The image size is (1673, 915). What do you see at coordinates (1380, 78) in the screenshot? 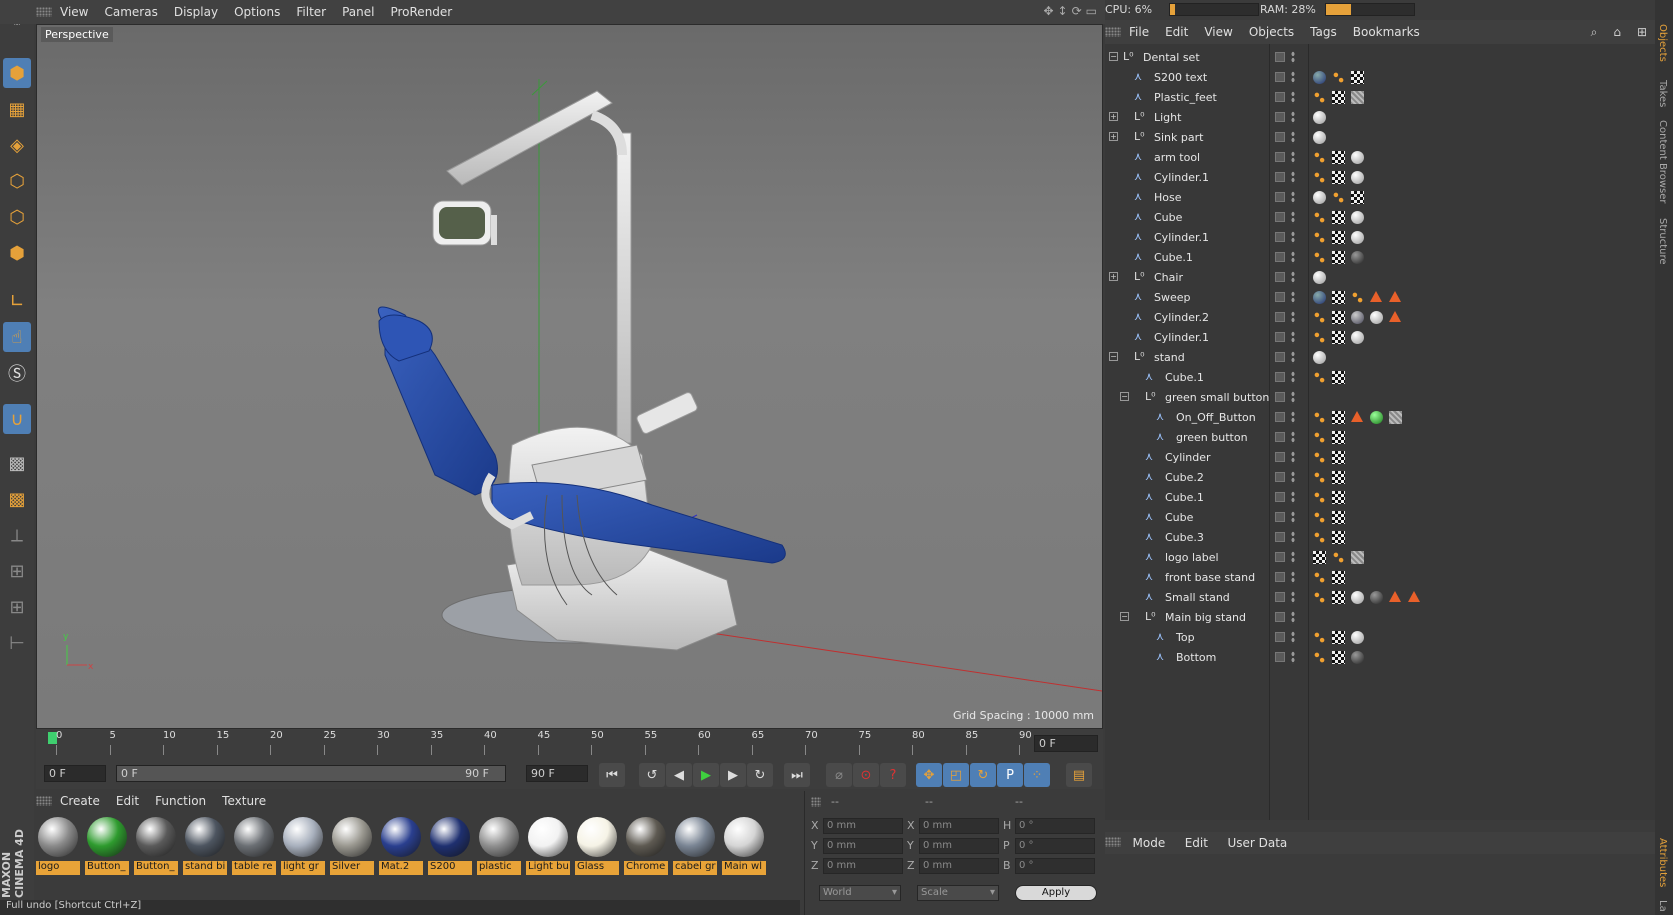
I see `object-row: ⋏ S200 text` at bounding box center [1380, 78].